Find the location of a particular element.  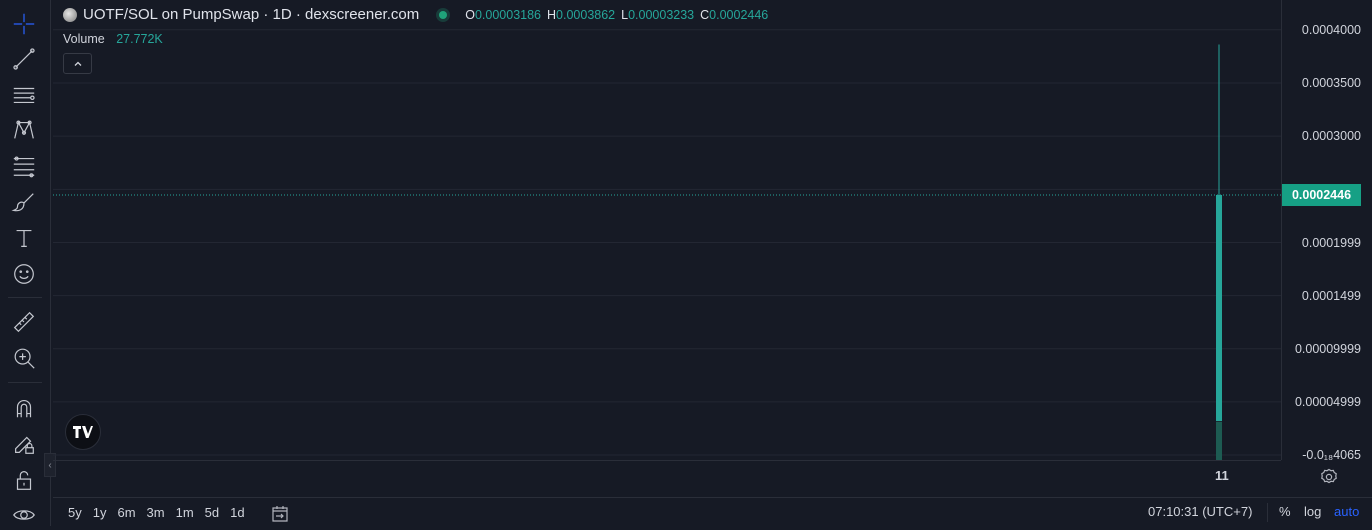

candle-body is located at coordinates (1219, 308).